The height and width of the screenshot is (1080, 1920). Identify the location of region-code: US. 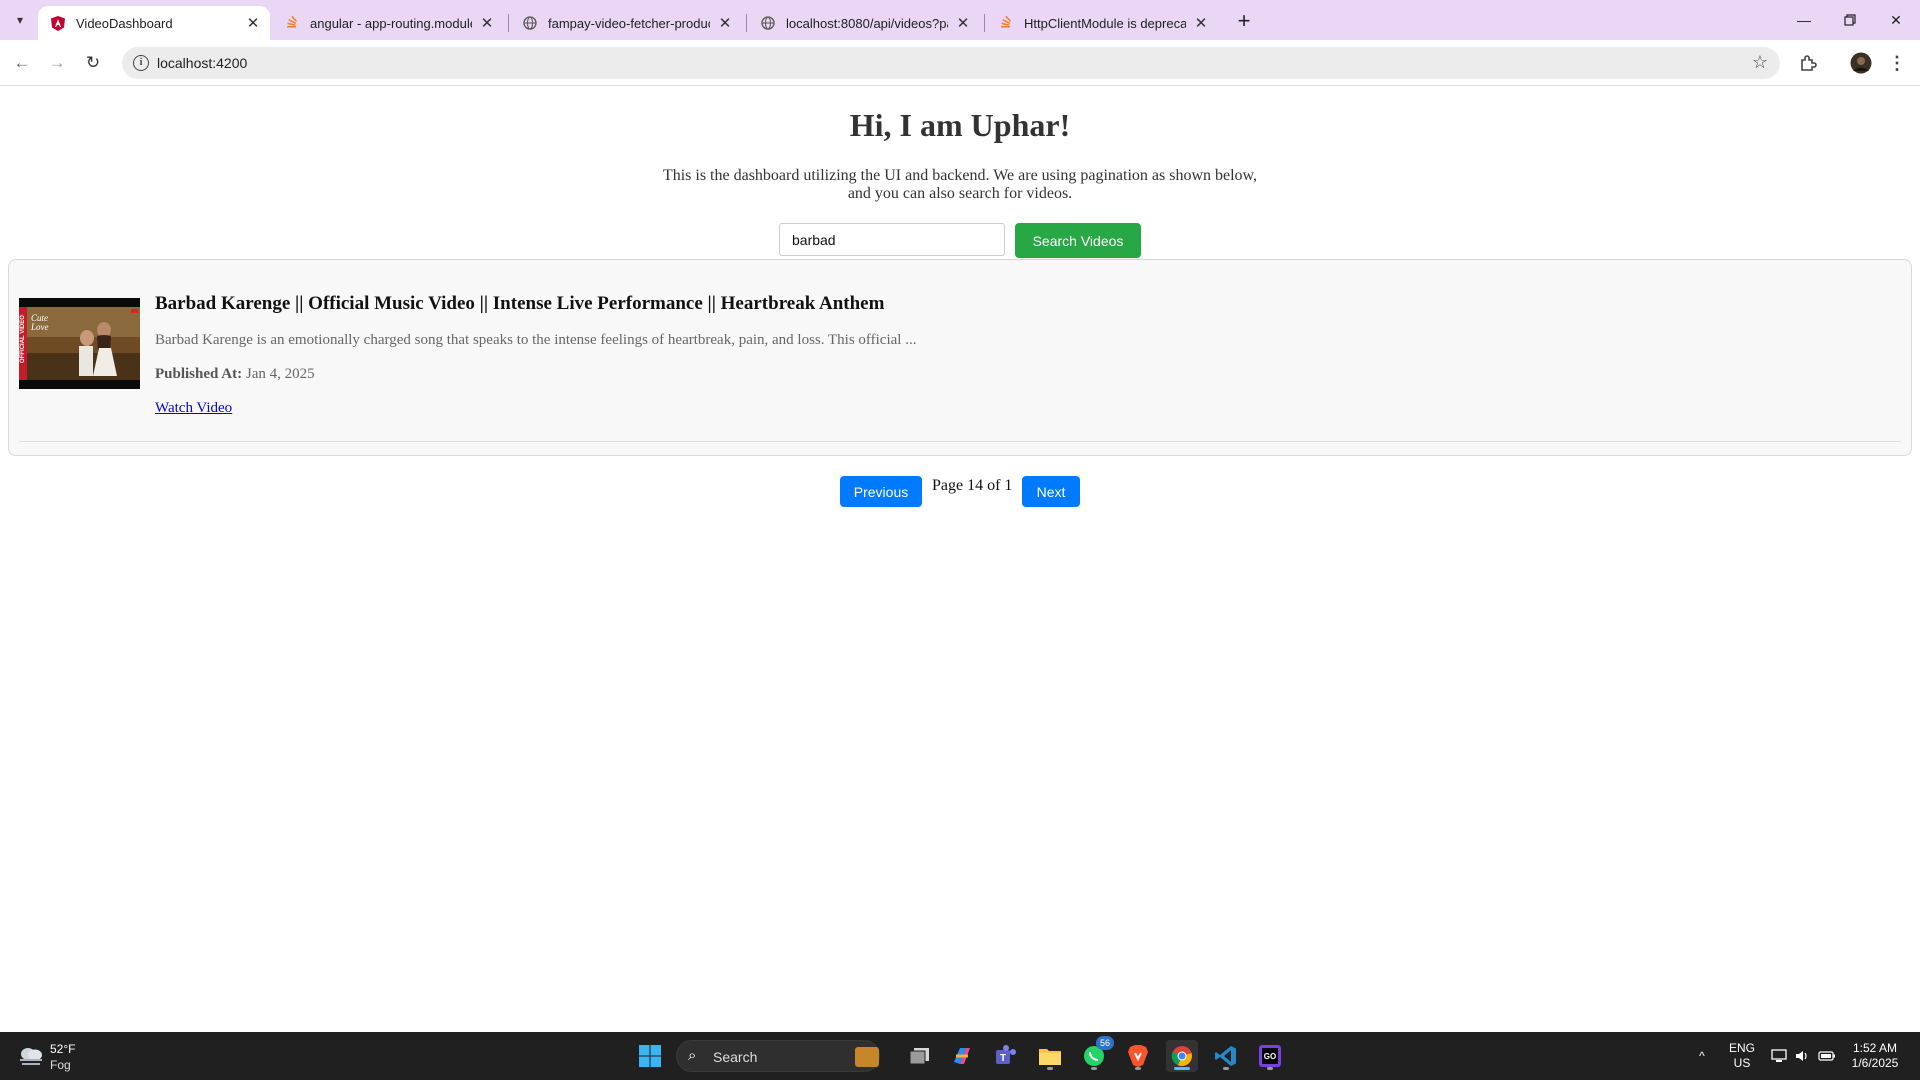
(1742, 1063).